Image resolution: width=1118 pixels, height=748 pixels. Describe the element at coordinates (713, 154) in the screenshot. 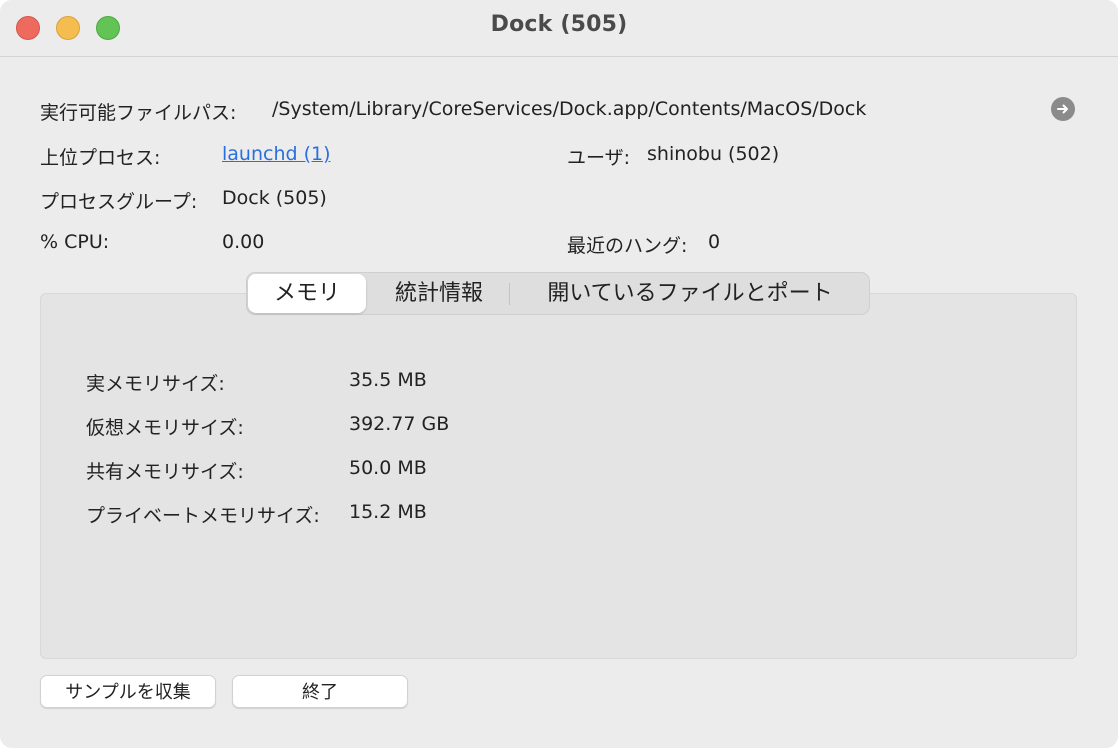

I see `user-value: shinobu (502)` at that location.